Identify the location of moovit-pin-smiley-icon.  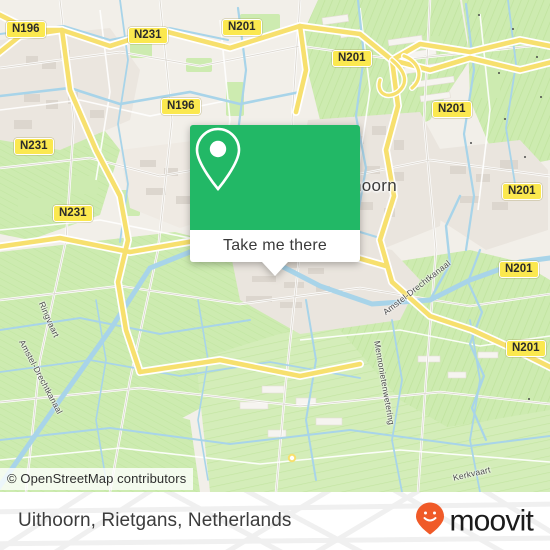
(430, 521).